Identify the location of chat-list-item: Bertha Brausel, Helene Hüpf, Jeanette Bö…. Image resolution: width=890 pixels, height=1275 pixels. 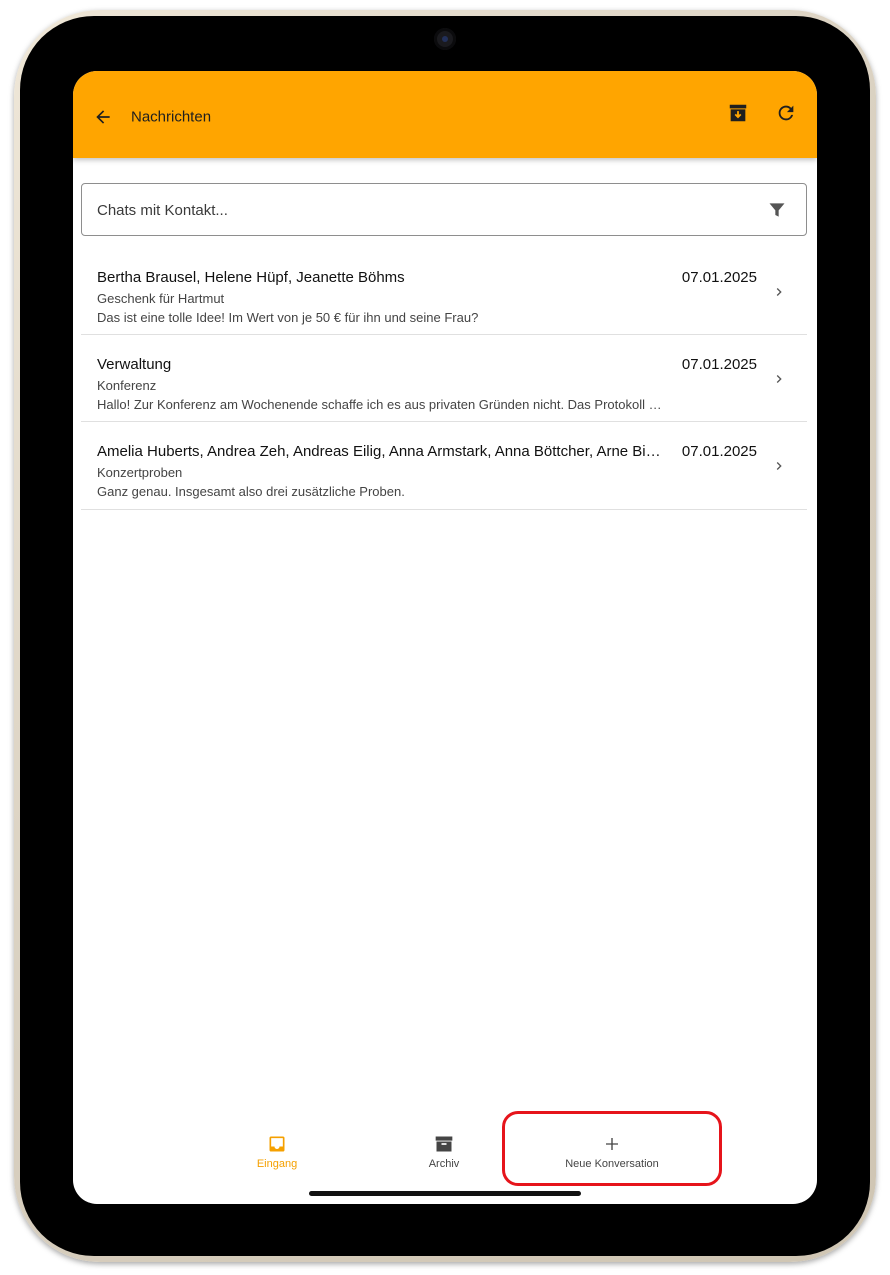
(444, 291).